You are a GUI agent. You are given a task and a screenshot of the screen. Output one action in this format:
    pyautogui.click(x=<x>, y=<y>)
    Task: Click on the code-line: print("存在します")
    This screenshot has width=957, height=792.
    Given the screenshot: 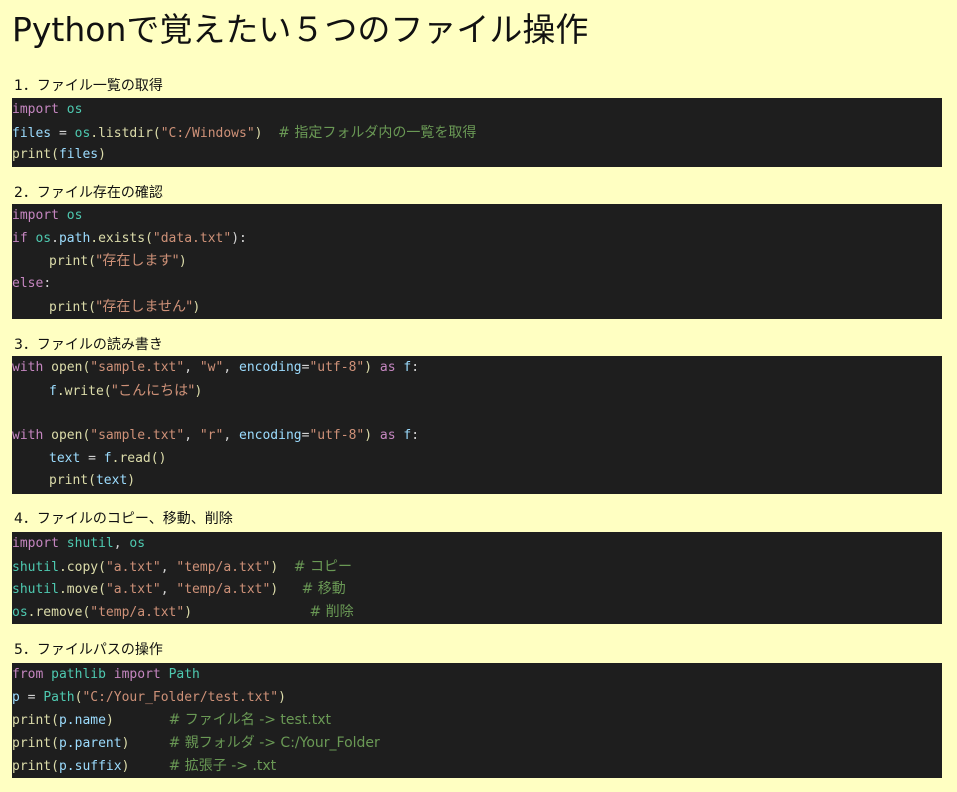 What is the action you would take?
    pyautogui.click(x=477, y=261)
    